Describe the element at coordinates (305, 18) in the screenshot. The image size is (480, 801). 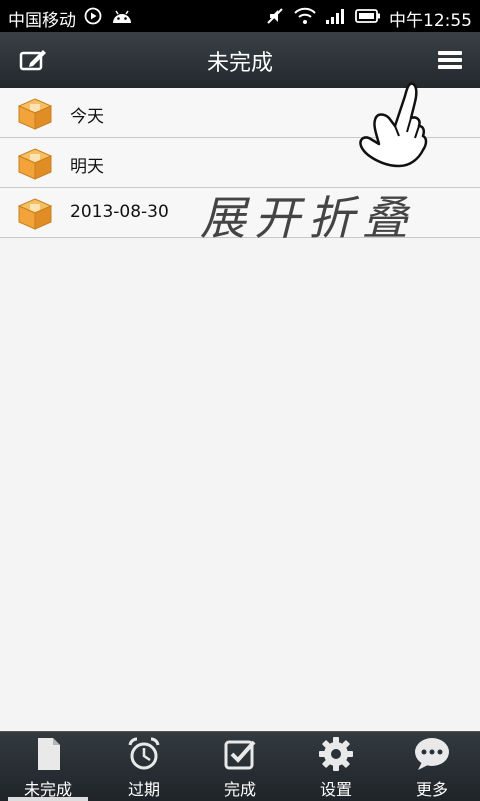
I see `wifi-icon` at that location.